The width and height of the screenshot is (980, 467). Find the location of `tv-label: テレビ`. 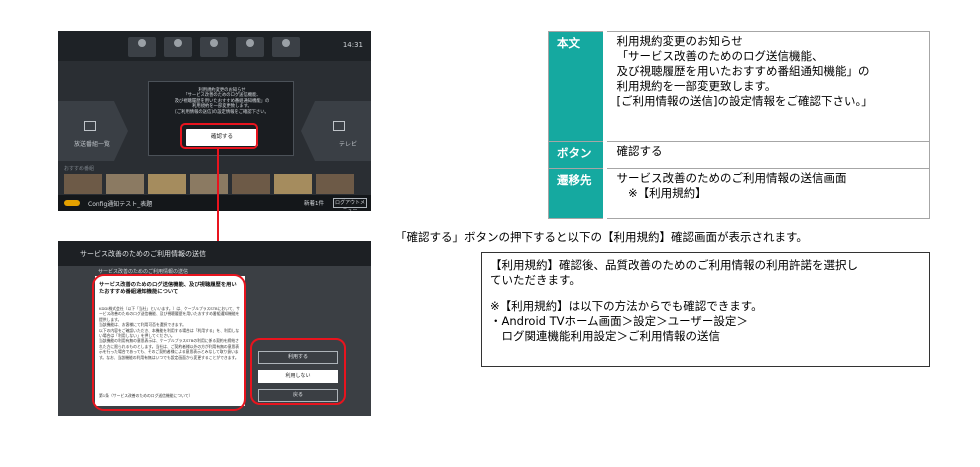

tv-label: テレビ is located at coordinates (347, 144).